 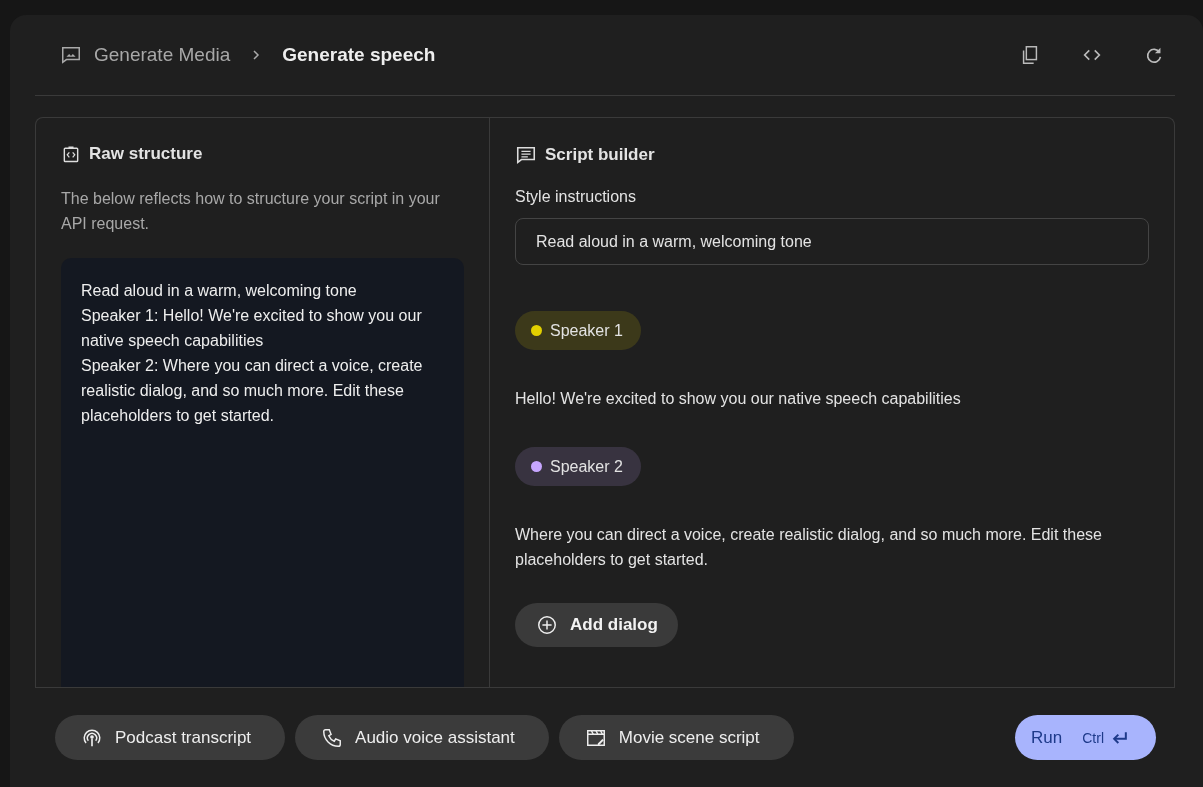 I want to click on script-line: Speaker 1: Hello! We're excited to show you our native speech capabilities, so click(x=252, y=328).